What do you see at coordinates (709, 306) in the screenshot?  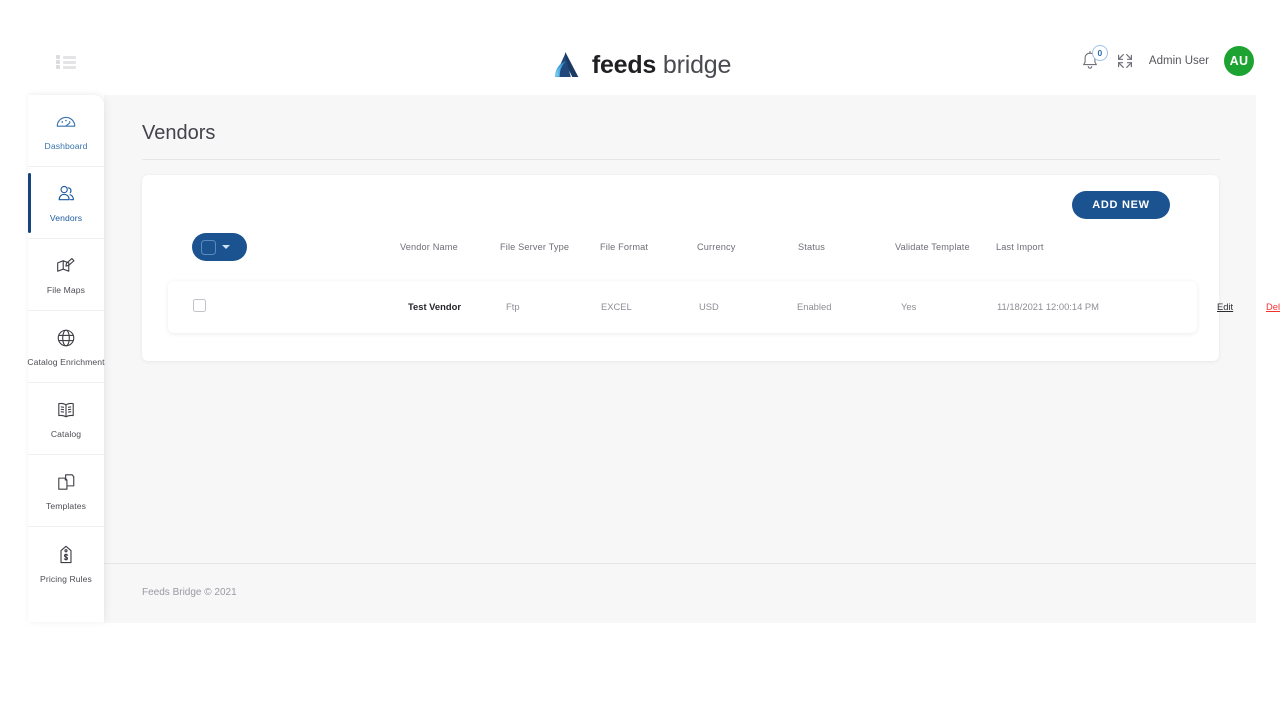 I see `cell-currency: USD` at bounding box center [709, 306].